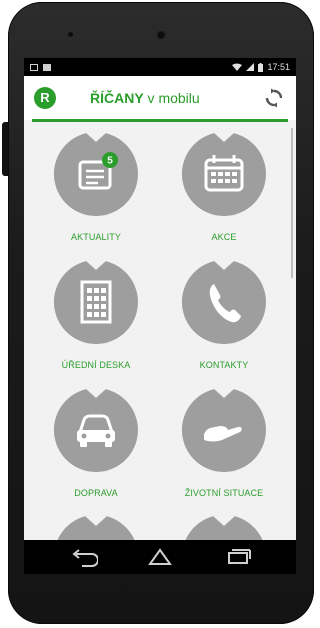 This screenshot has height=628, width=320. What do you see at coordinates (160, 67) in the screenshot?
I see `status-bar: 17:51` at bounding box center [160, 67].